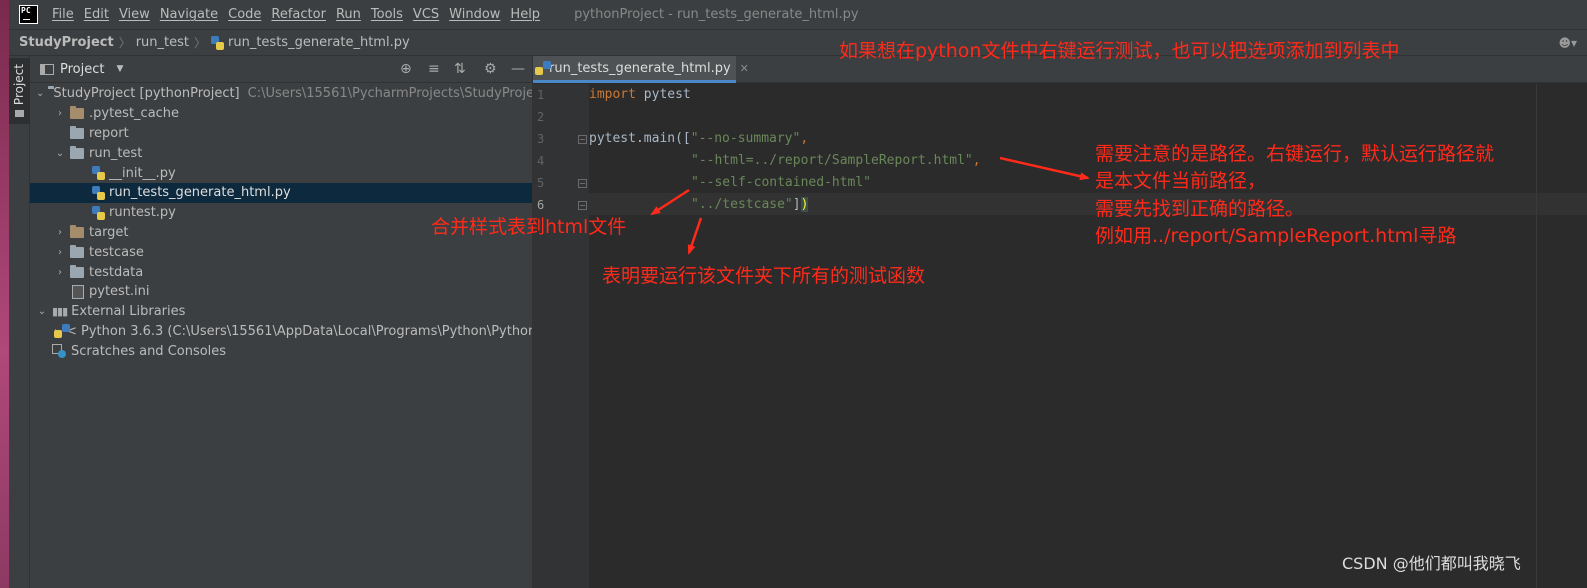 The width and height of the screenshot is (1587, 588). I want to click on expand-all-icon: ≡, so click(434, 69).